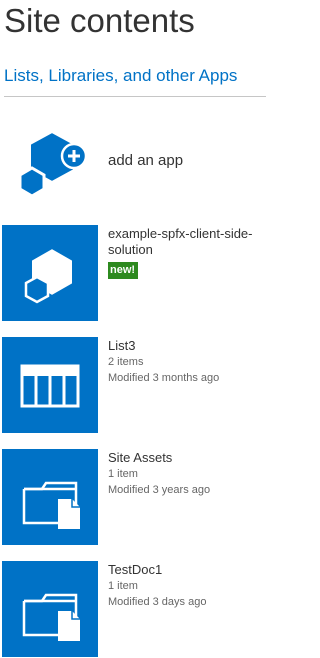  Describe the element at coordinates (145, 161) in the screenshot. I see `add-an-app-link: add an app` at that location.